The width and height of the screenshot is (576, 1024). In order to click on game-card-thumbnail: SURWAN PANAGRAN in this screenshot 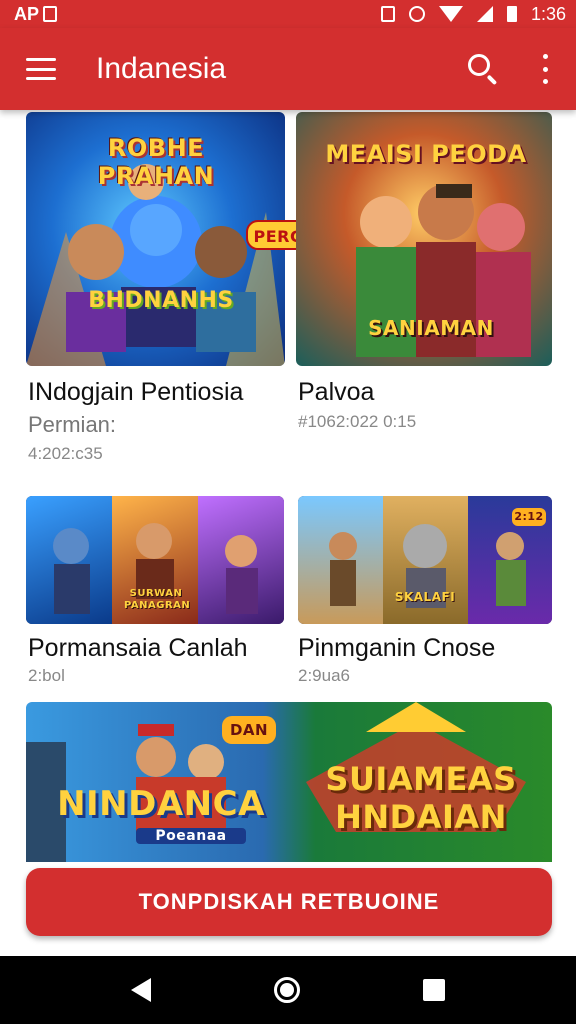, I will do `click(155, 560)`.